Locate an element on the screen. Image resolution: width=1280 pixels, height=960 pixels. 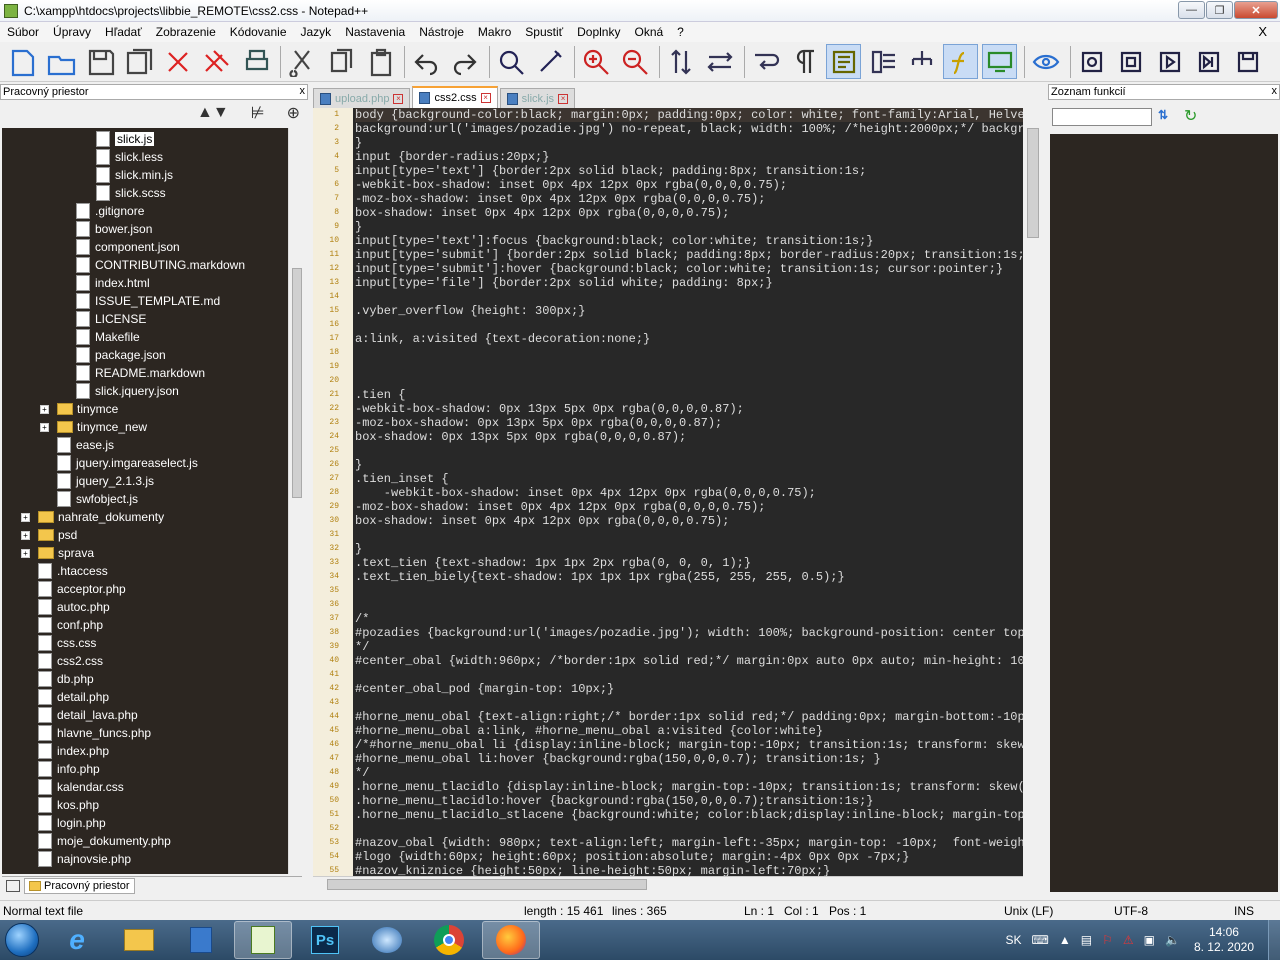
sort-icon: ⇅ is located at coordinates (1163, 115).